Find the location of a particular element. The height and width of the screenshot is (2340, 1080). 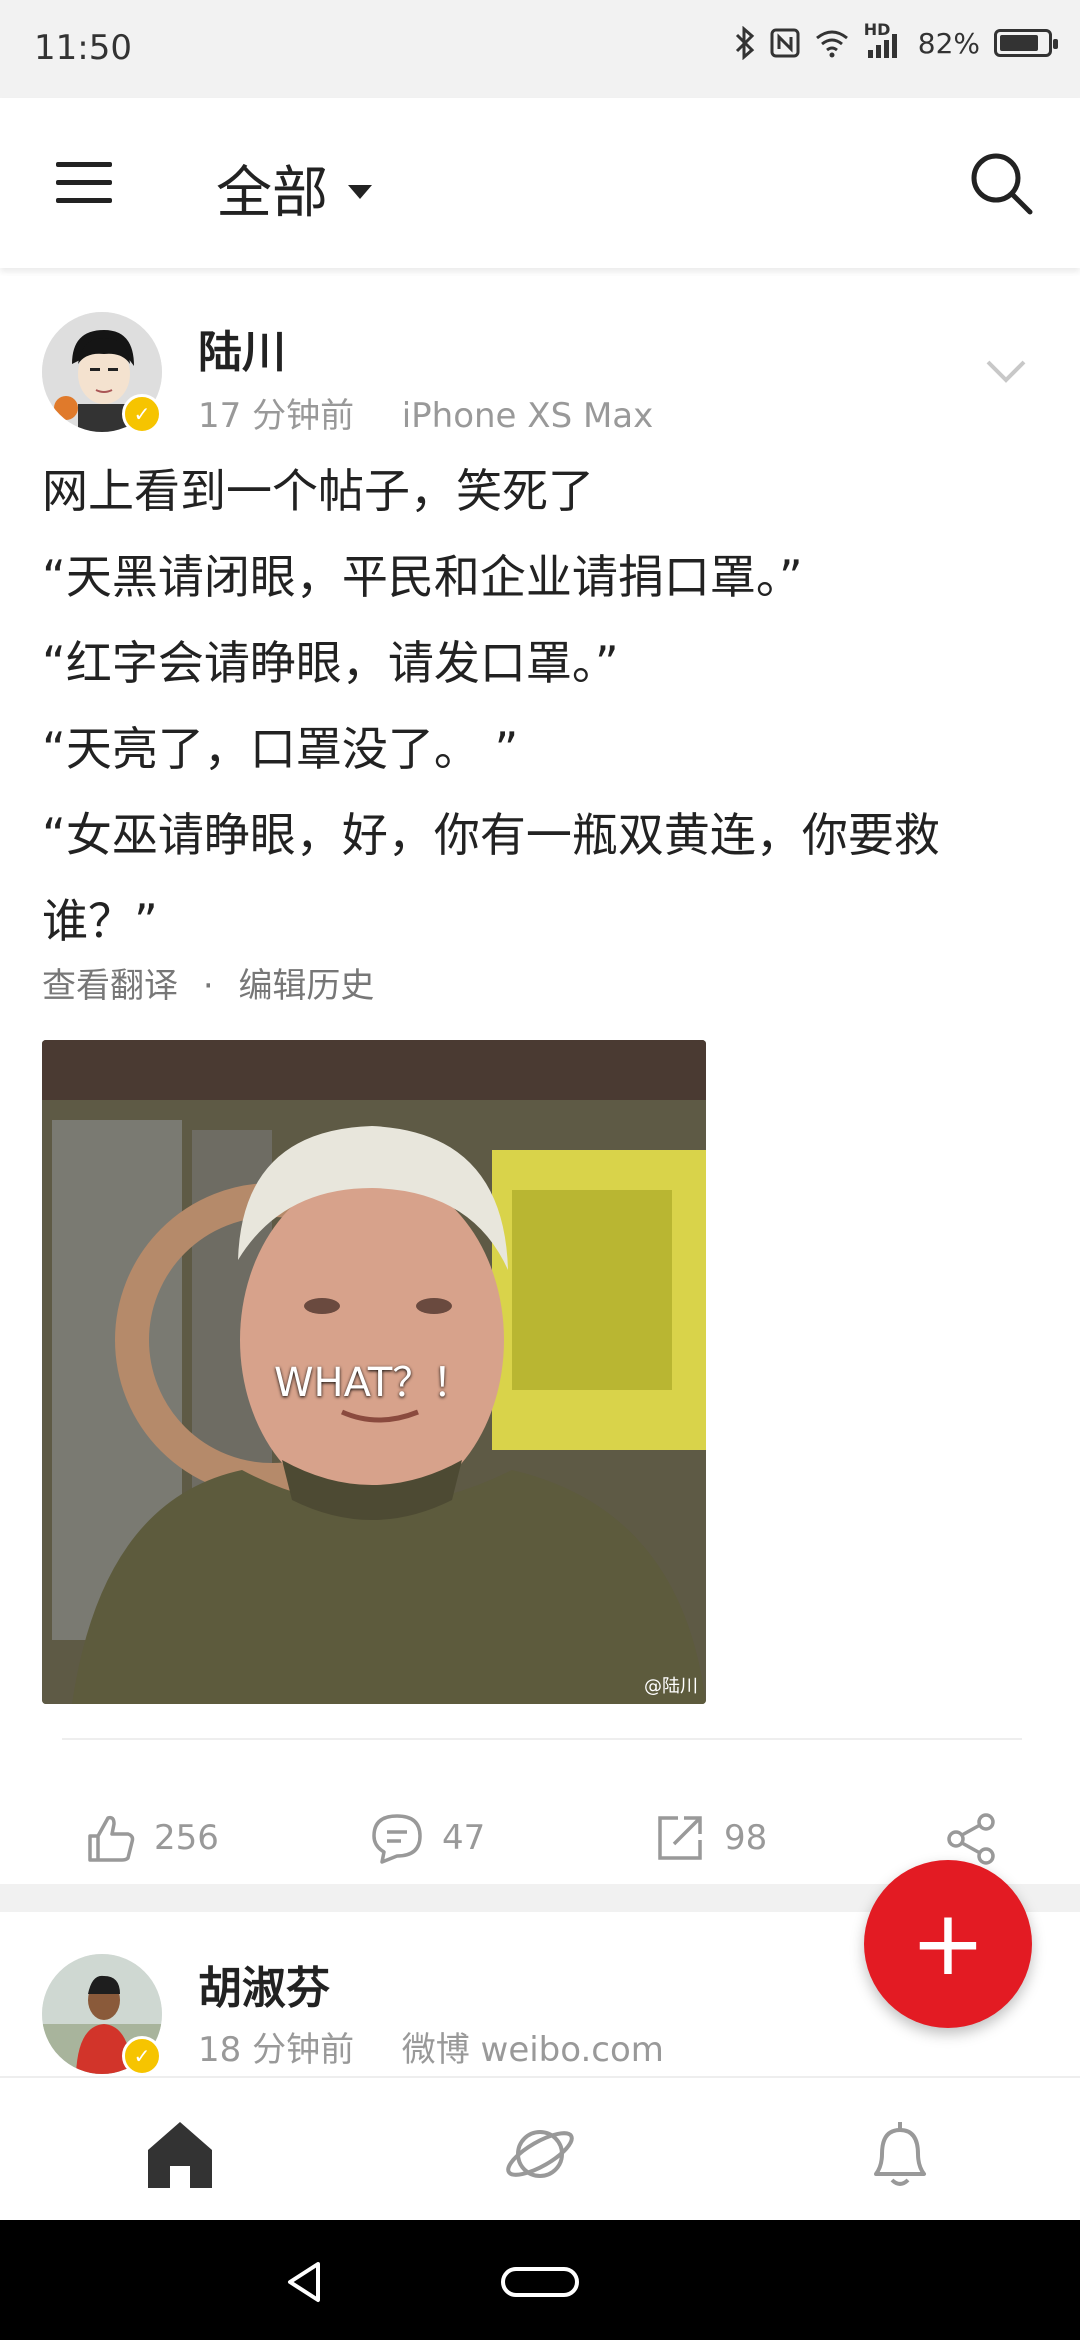

battery-icon is located at coordinates (1026, 43).